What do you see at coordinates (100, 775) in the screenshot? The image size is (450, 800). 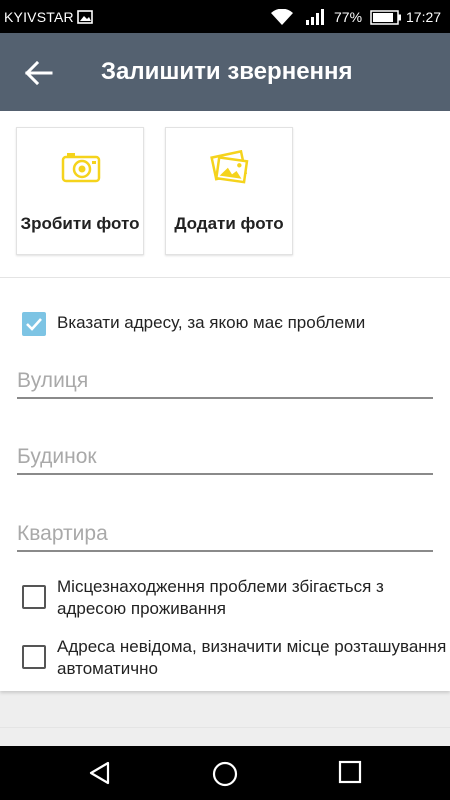 I see `back-triangle-icon` at bounding box center [100, 775].